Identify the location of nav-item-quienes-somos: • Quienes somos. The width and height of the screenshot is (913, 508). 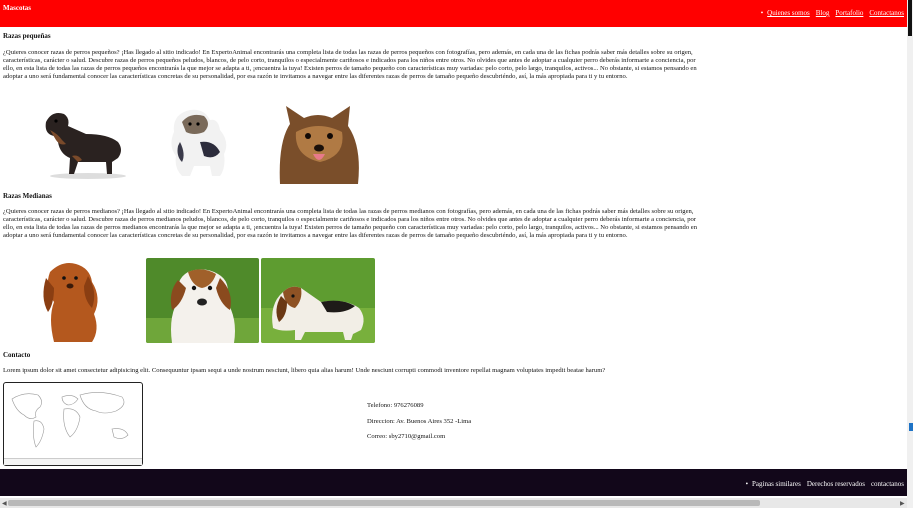
(785, 13).